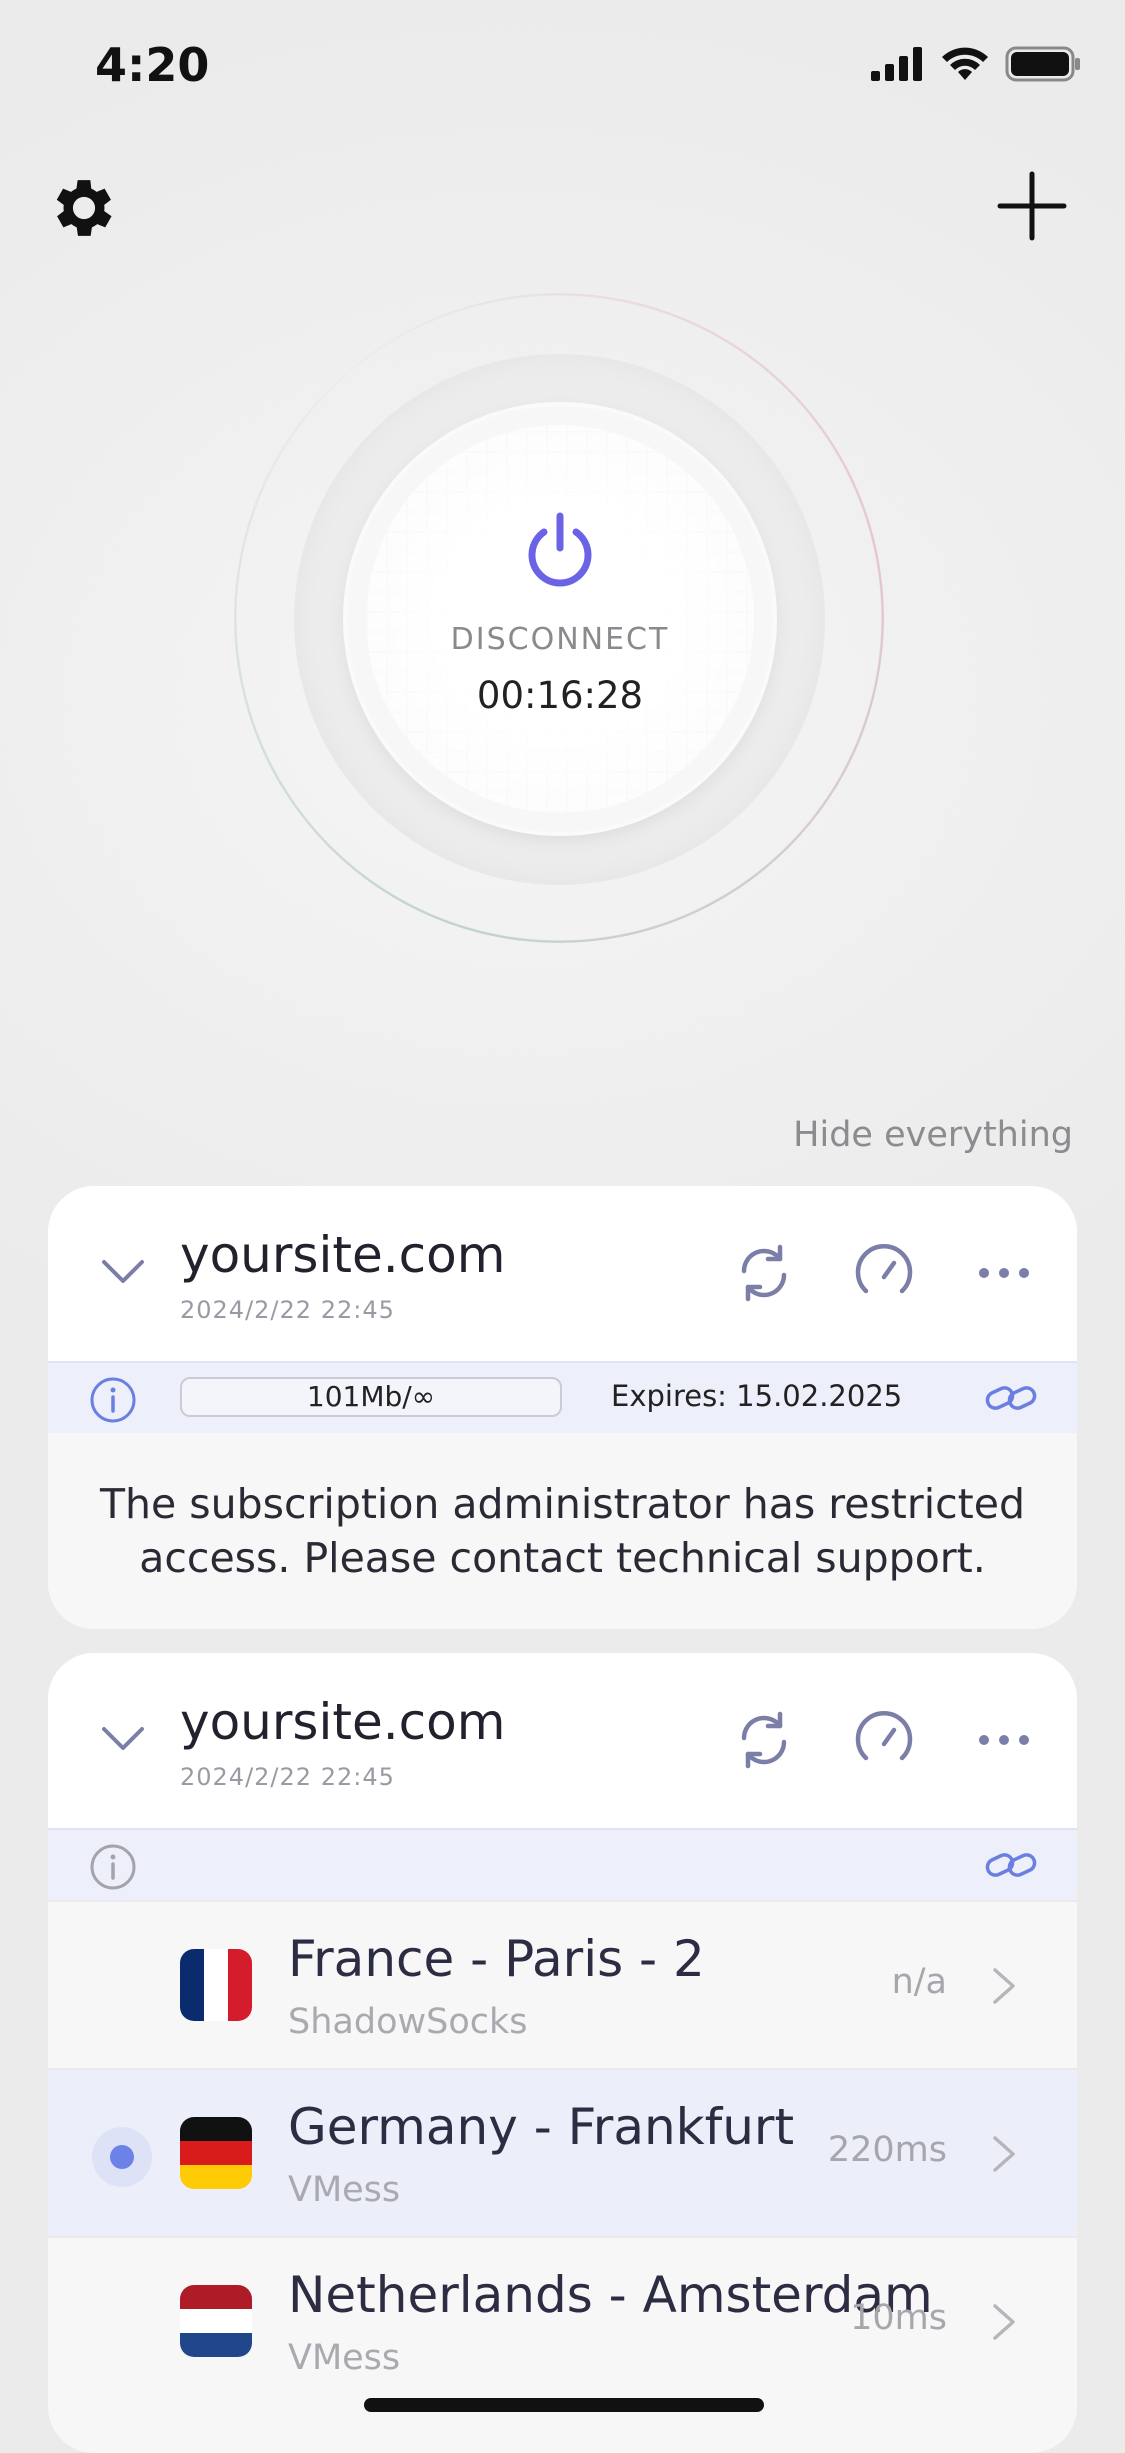 Image resolution: width=1125 pixels, height=2453 pixels. I want to click on server-name: Germany - Frankfurt, so click(541, 2127).